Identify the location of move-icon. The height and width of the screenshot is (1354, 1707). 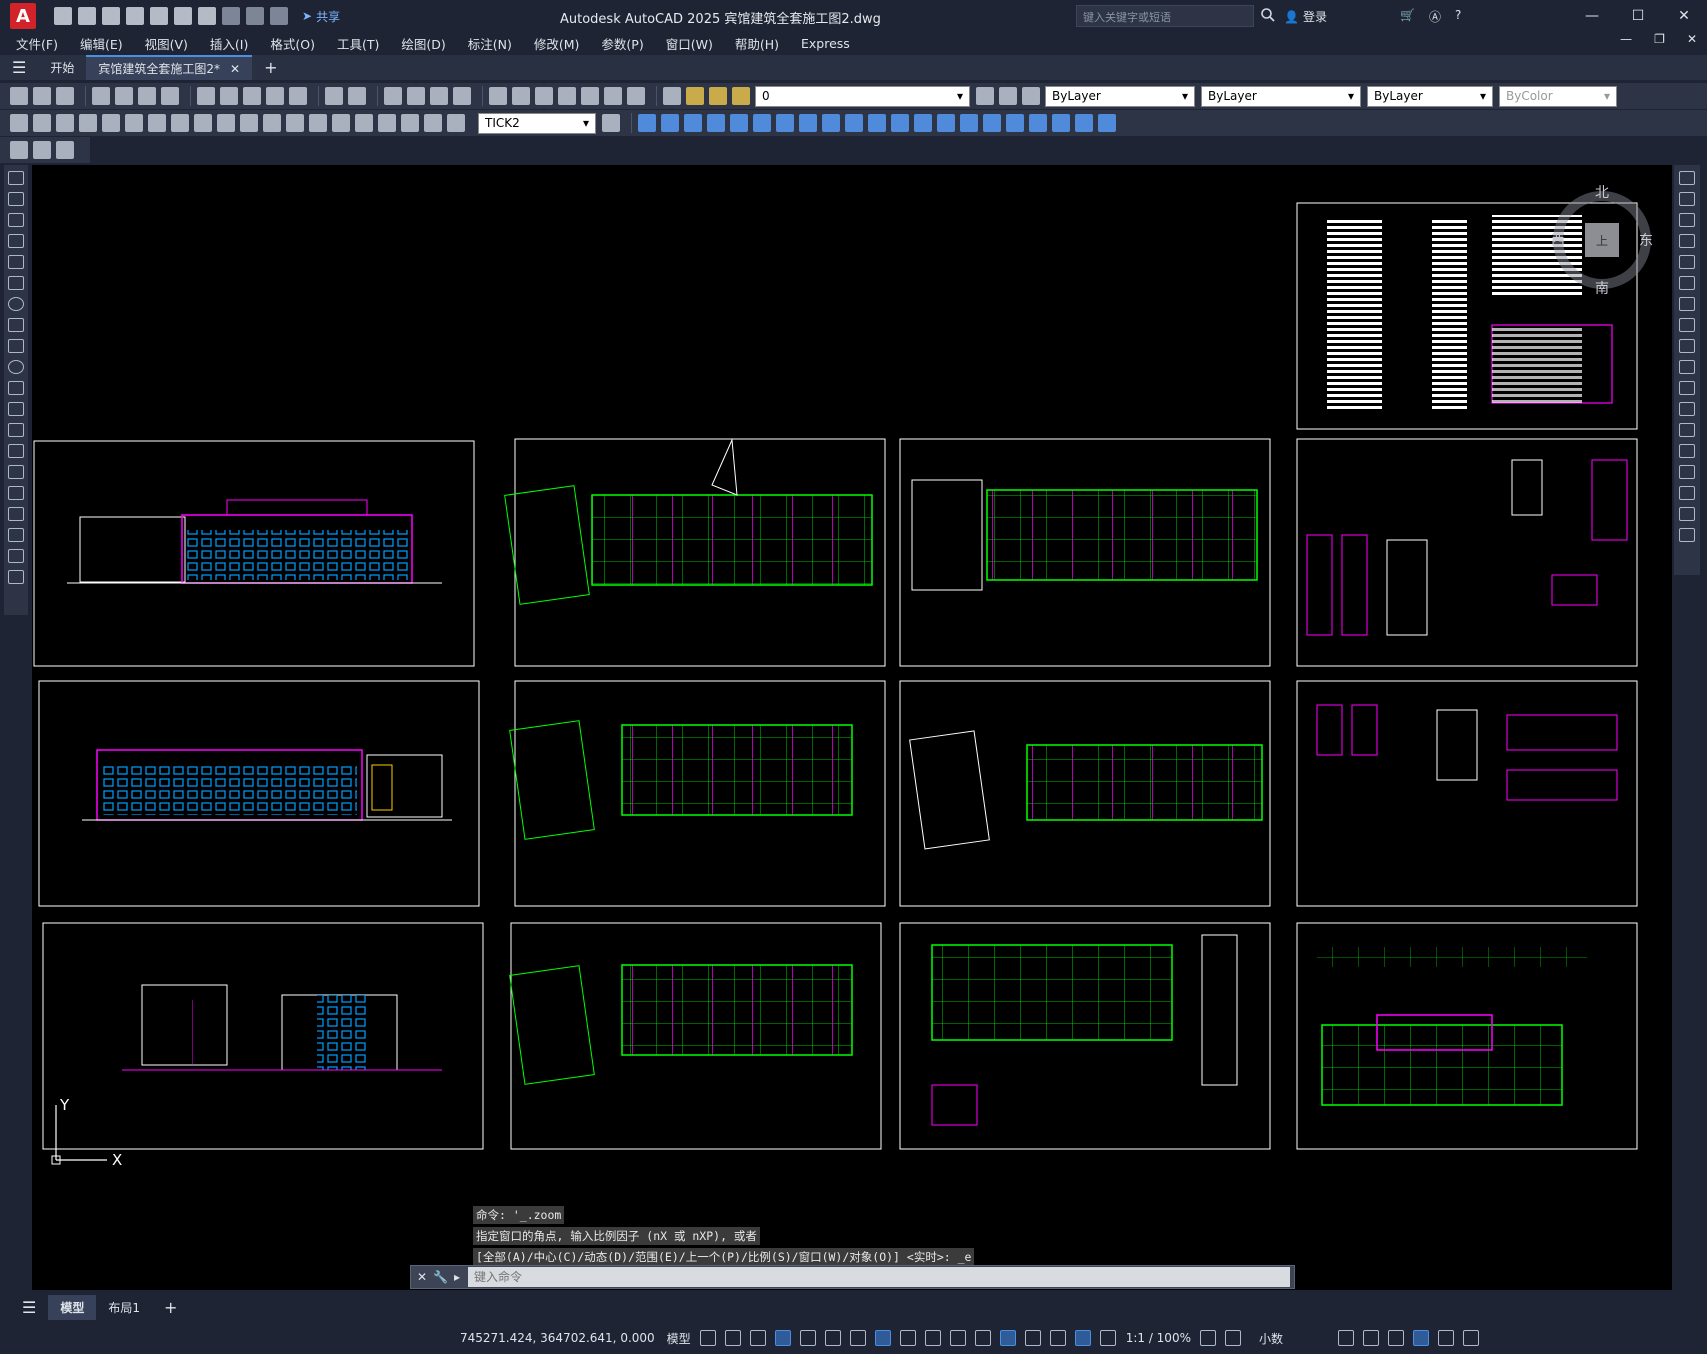
(762, 123).